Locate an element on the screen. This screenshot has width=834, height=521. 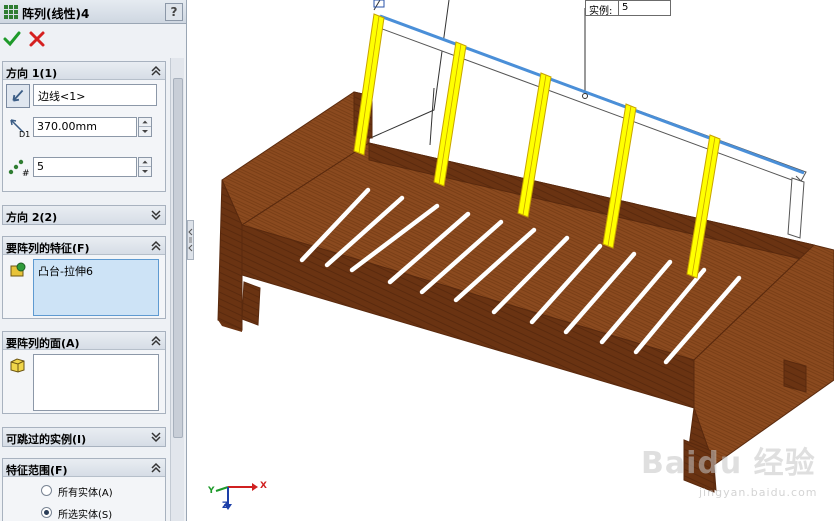
instance-count-icon: # is located at coordinates (19, 168).